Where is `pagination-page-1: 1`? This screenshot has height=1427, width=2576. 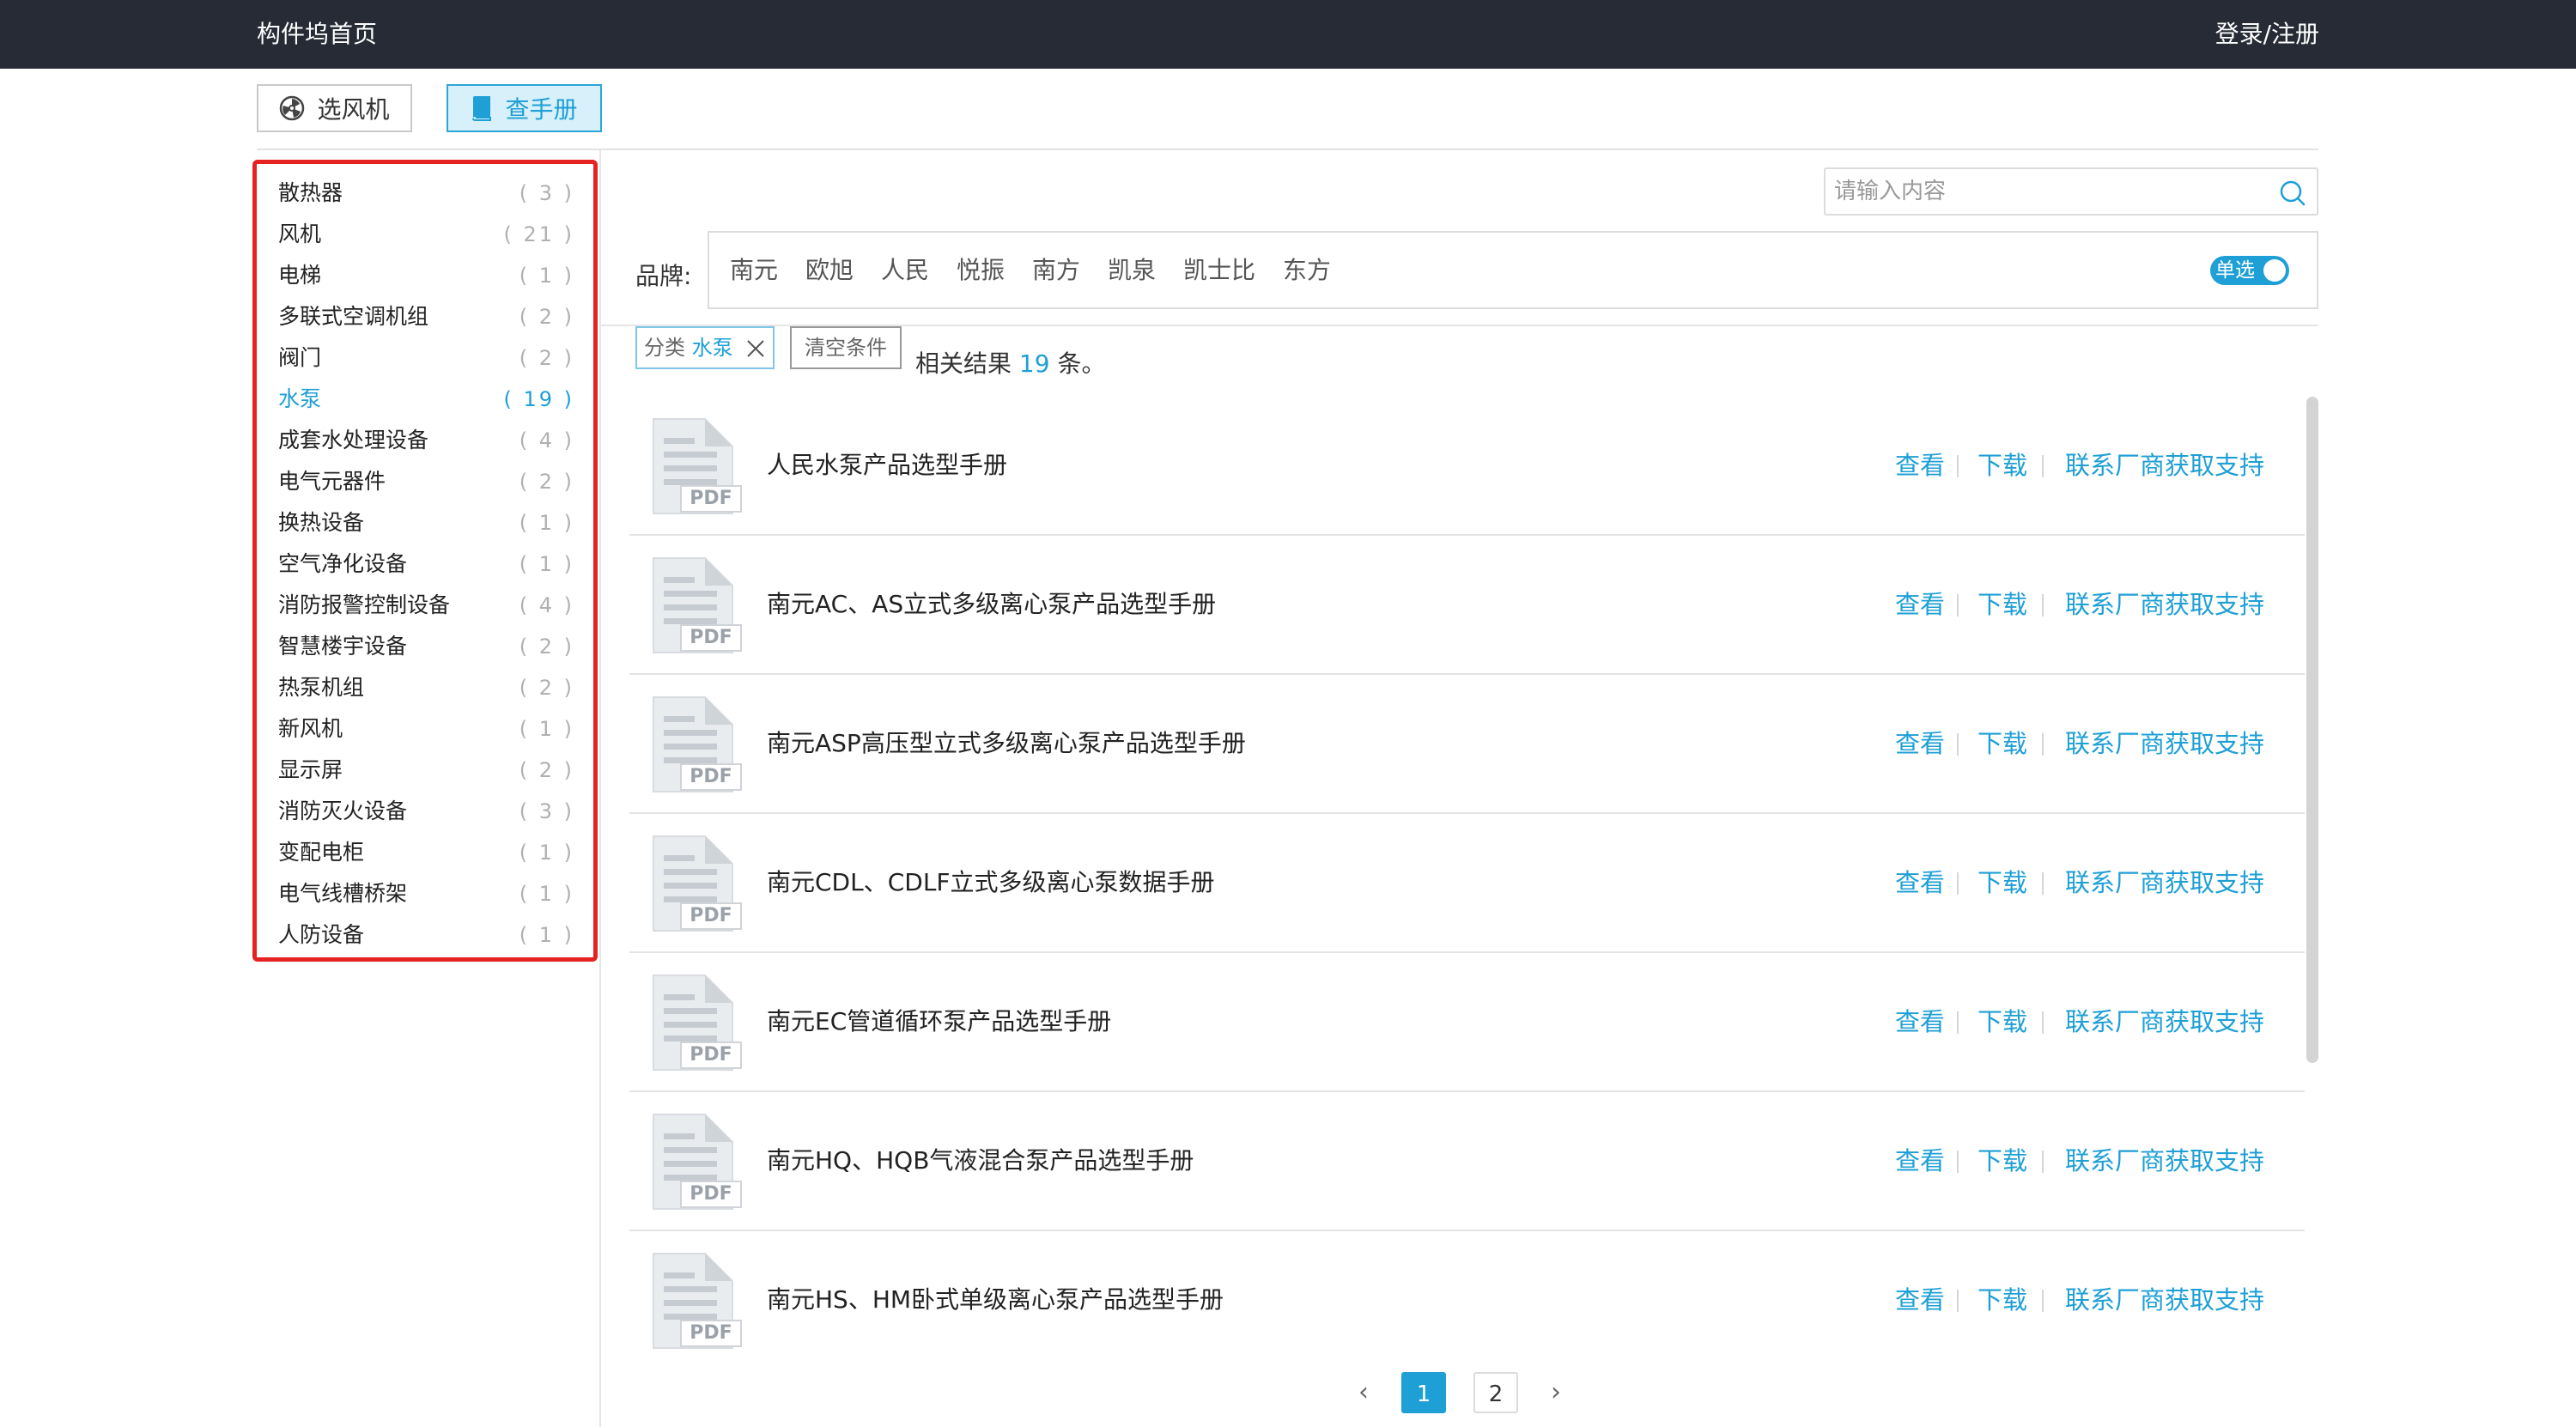
pagination-page-1: 1 is located at coordinates (1423, 1392).